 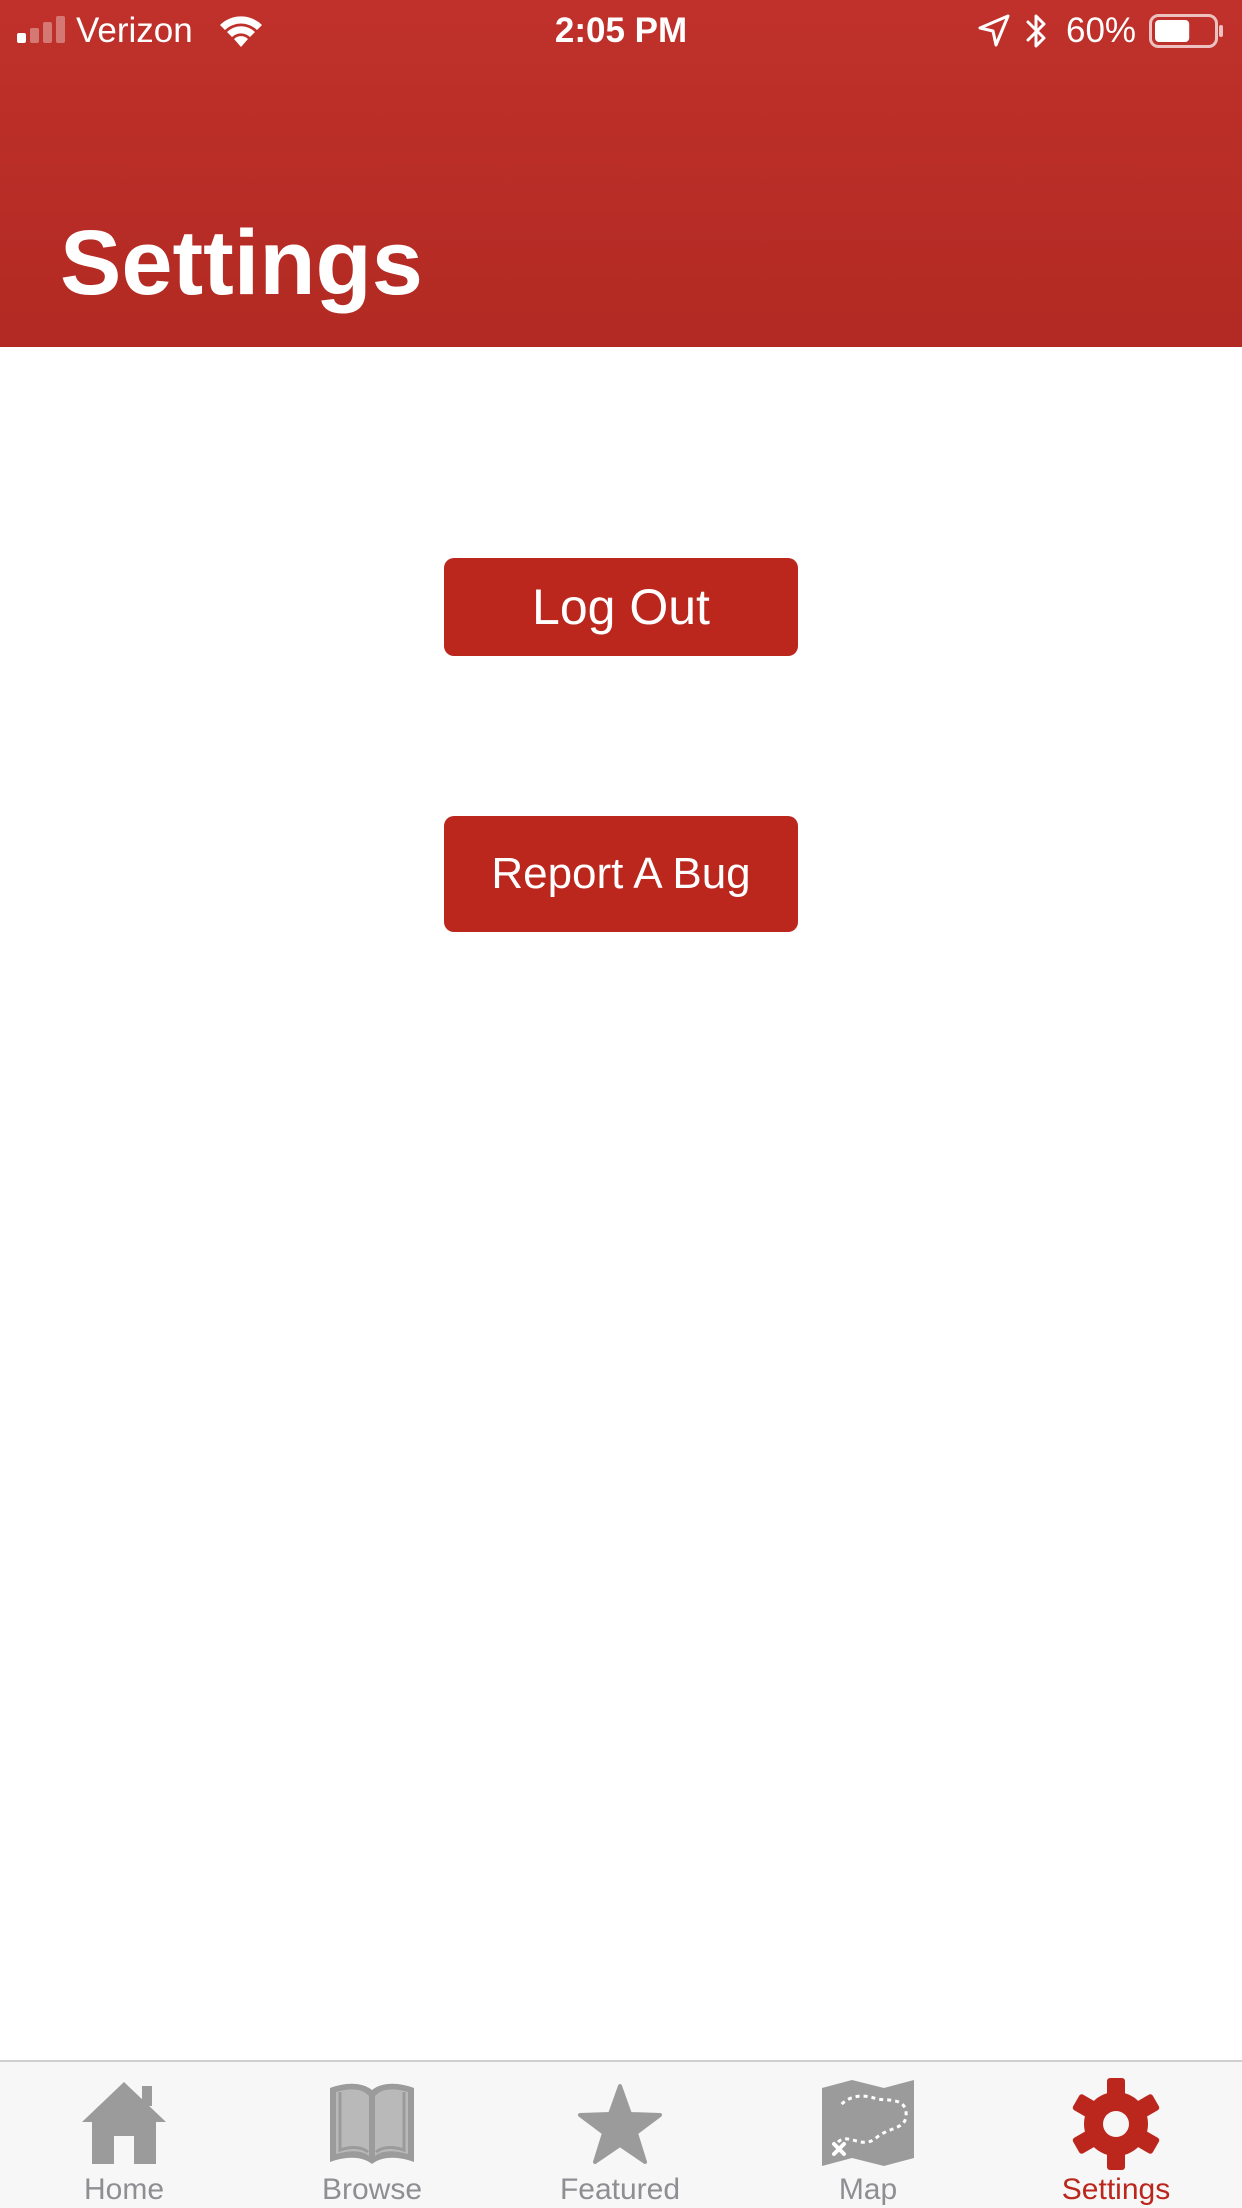 I want to click on tab-bar: Home Browse Featured Map Settings, so click(x=621, y=2134).